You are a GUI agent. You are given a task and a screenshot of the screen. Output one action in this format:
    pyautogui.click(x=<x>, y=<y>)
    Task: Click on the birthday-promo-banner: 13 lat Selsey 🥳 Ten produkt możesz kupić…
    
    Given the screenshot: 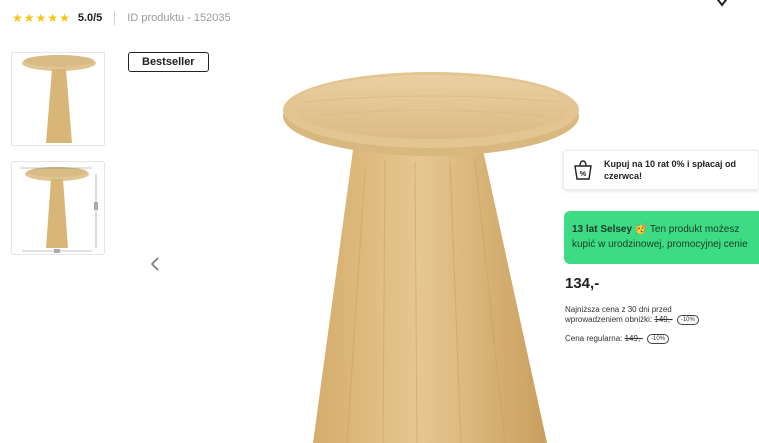 What is the action you would take?
    pyautogui.click(x=661, y=237)
    